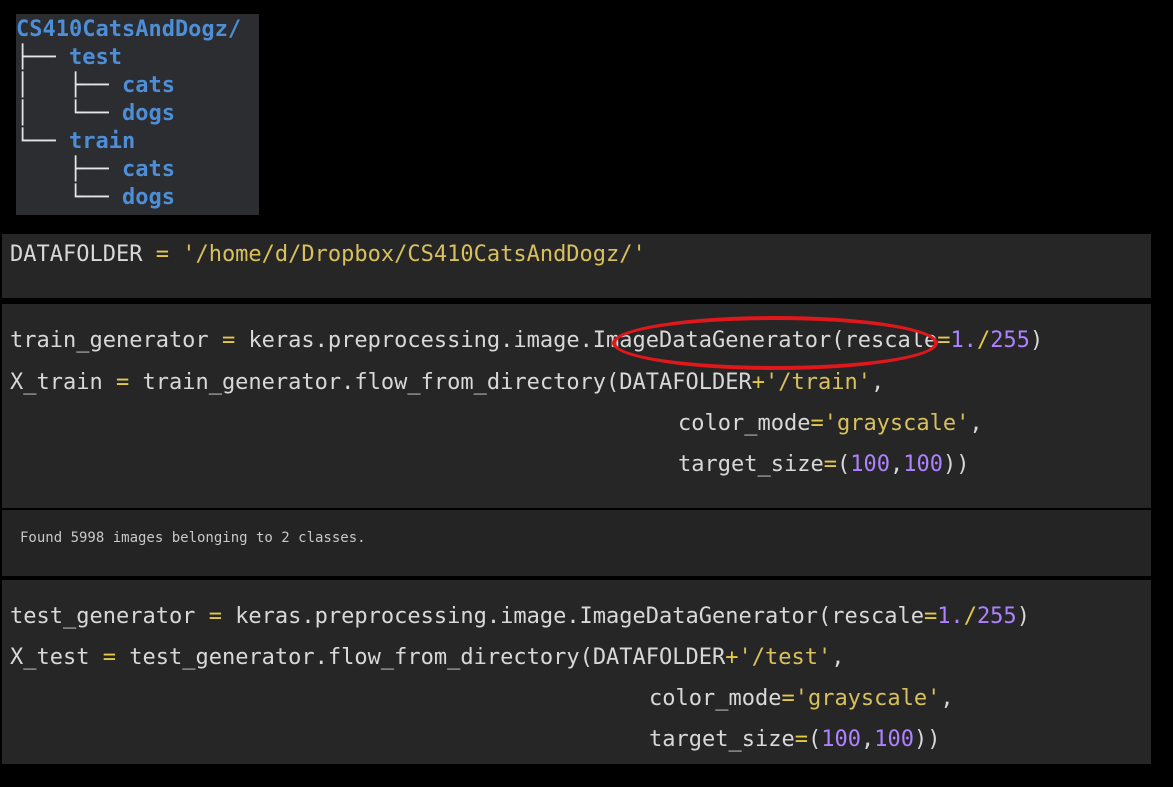 This screenshot has height=787, width=1173. I want to click on tree-item-train-dogs: └── dogs, so click(95, 198).